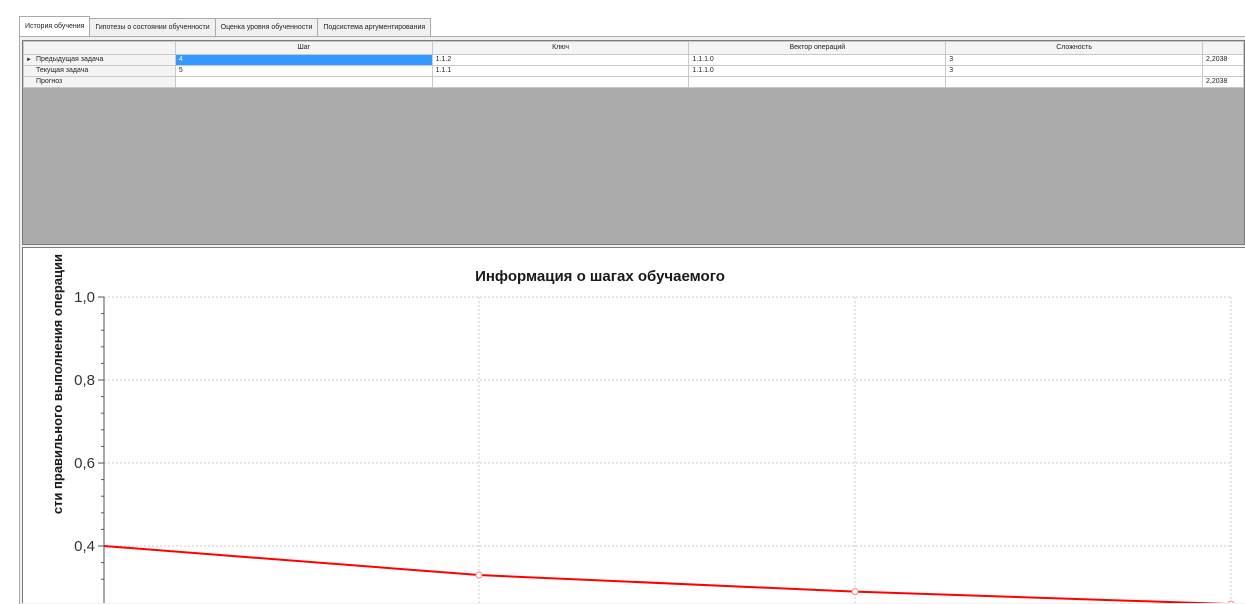 Image resolution: width=1245 pixels, height=604 pixels. Describe the element at coordinates (266, 27) in the screenshot. I see `tab-level-assessment: Оценка уровня обученности` at that location.